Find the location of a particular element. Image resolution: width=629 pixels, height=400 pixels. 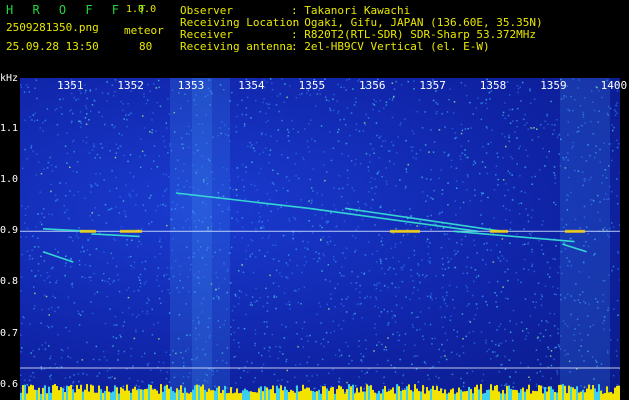

field-value-antenna: : 2el-HB9CV Vertical (el. E-W) is located at coordinates (390, 46).